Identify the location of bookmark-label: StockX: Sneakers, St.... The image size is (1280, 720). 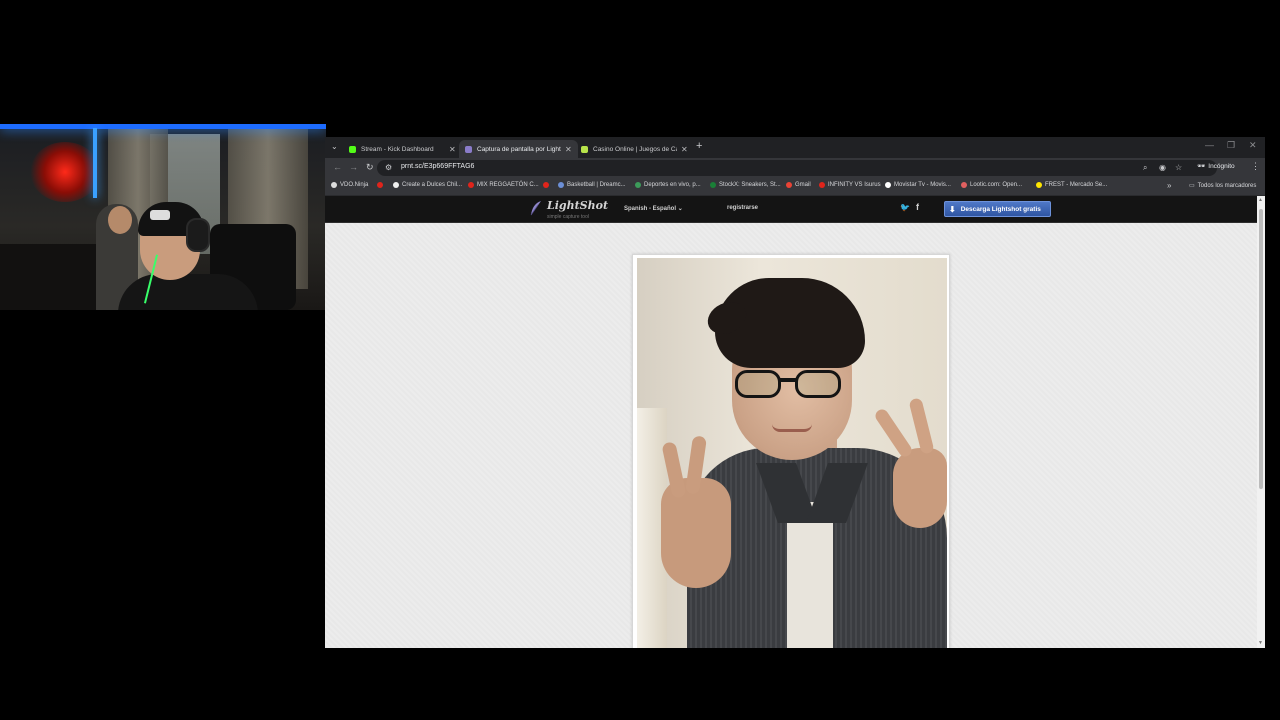
(750, 185).